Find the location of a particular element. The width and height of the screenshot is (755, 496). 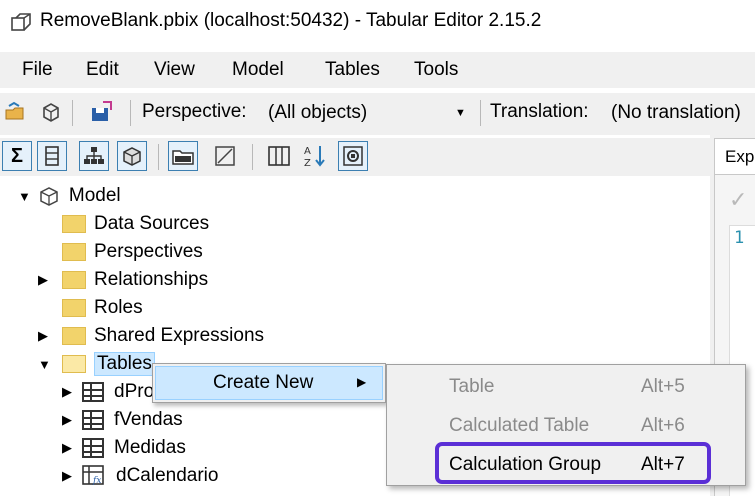

sigma-icon: Σ is located at coordinates (16, 155).